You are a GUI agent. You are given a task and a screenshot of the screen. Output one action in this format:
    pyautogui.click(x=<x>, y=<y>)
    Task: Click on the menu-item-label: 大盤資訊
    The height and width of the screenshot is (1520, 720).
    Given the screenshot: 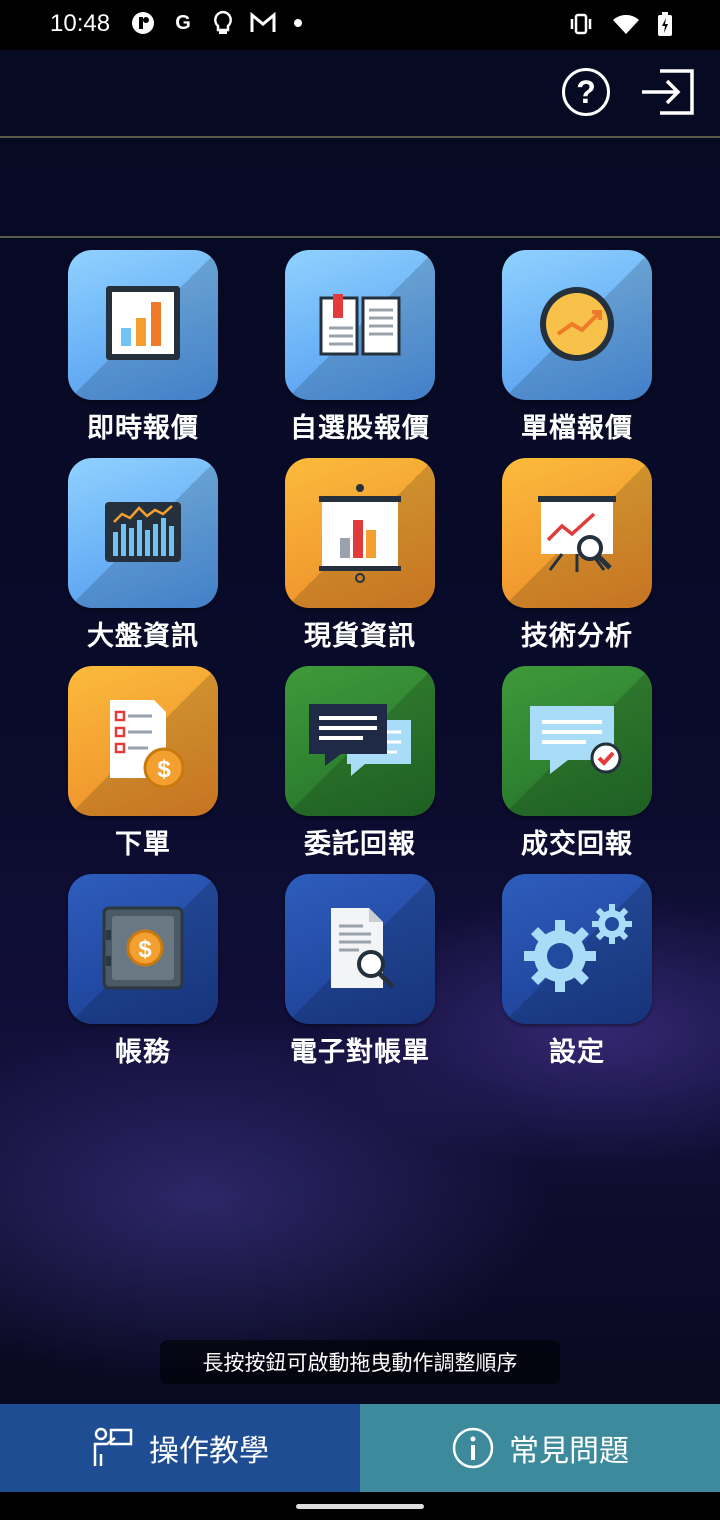 What is the action you would take?
    pyautogui.click(x=143, y=636)
    